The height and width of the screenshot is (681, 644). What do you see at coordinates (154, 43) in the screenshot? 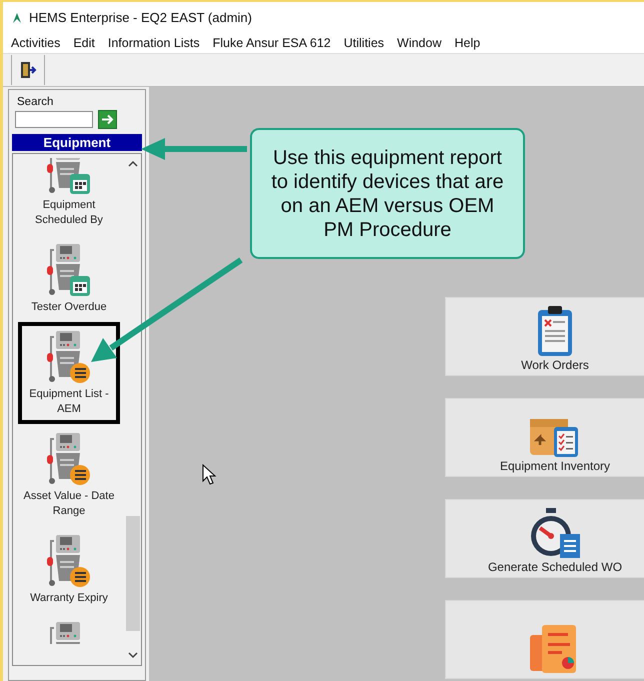
I see `menu-item: Information Lists` at bounding box center [154, 43].